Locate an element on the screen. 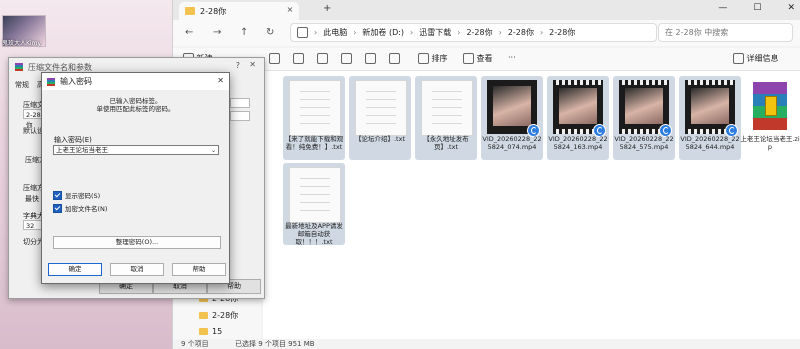 This screenshot has height=349, width=800. file-item: 上老王论坛当老王.zip is located at coordinates (769, 118).